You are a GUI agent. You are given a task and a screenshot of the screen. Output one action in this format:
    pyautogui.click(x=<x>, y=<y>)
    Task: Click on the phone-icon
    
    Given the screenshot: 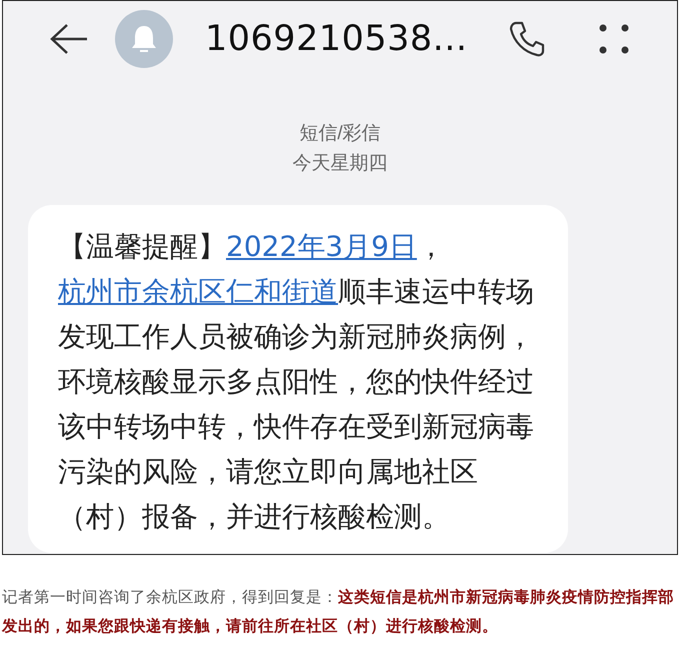 What is the action you would take?
    pyautogui.click(x=527, y=39)
    